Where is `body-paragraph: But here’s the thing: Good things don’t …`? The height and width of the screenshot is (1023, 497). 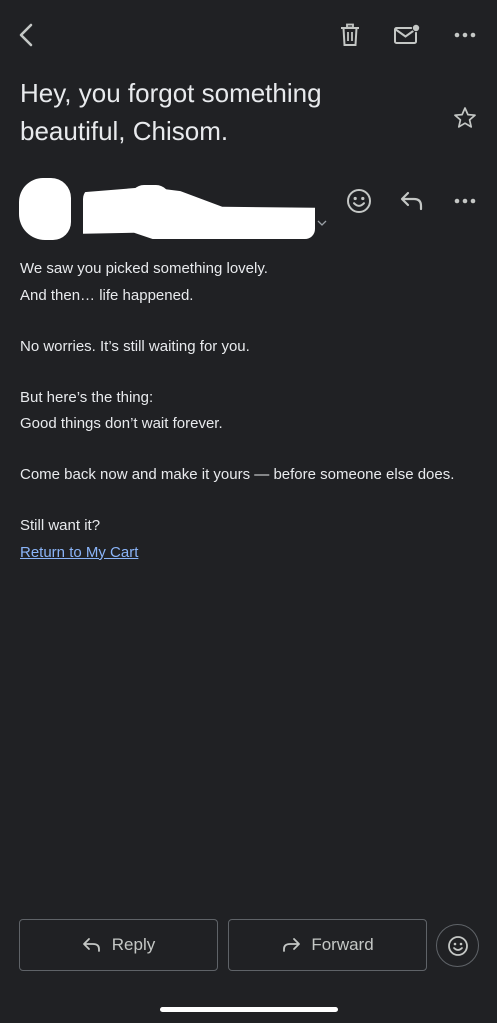
body-paragraph: But here’s the thing: Good things don’t … is located at coordinates (247, 411).